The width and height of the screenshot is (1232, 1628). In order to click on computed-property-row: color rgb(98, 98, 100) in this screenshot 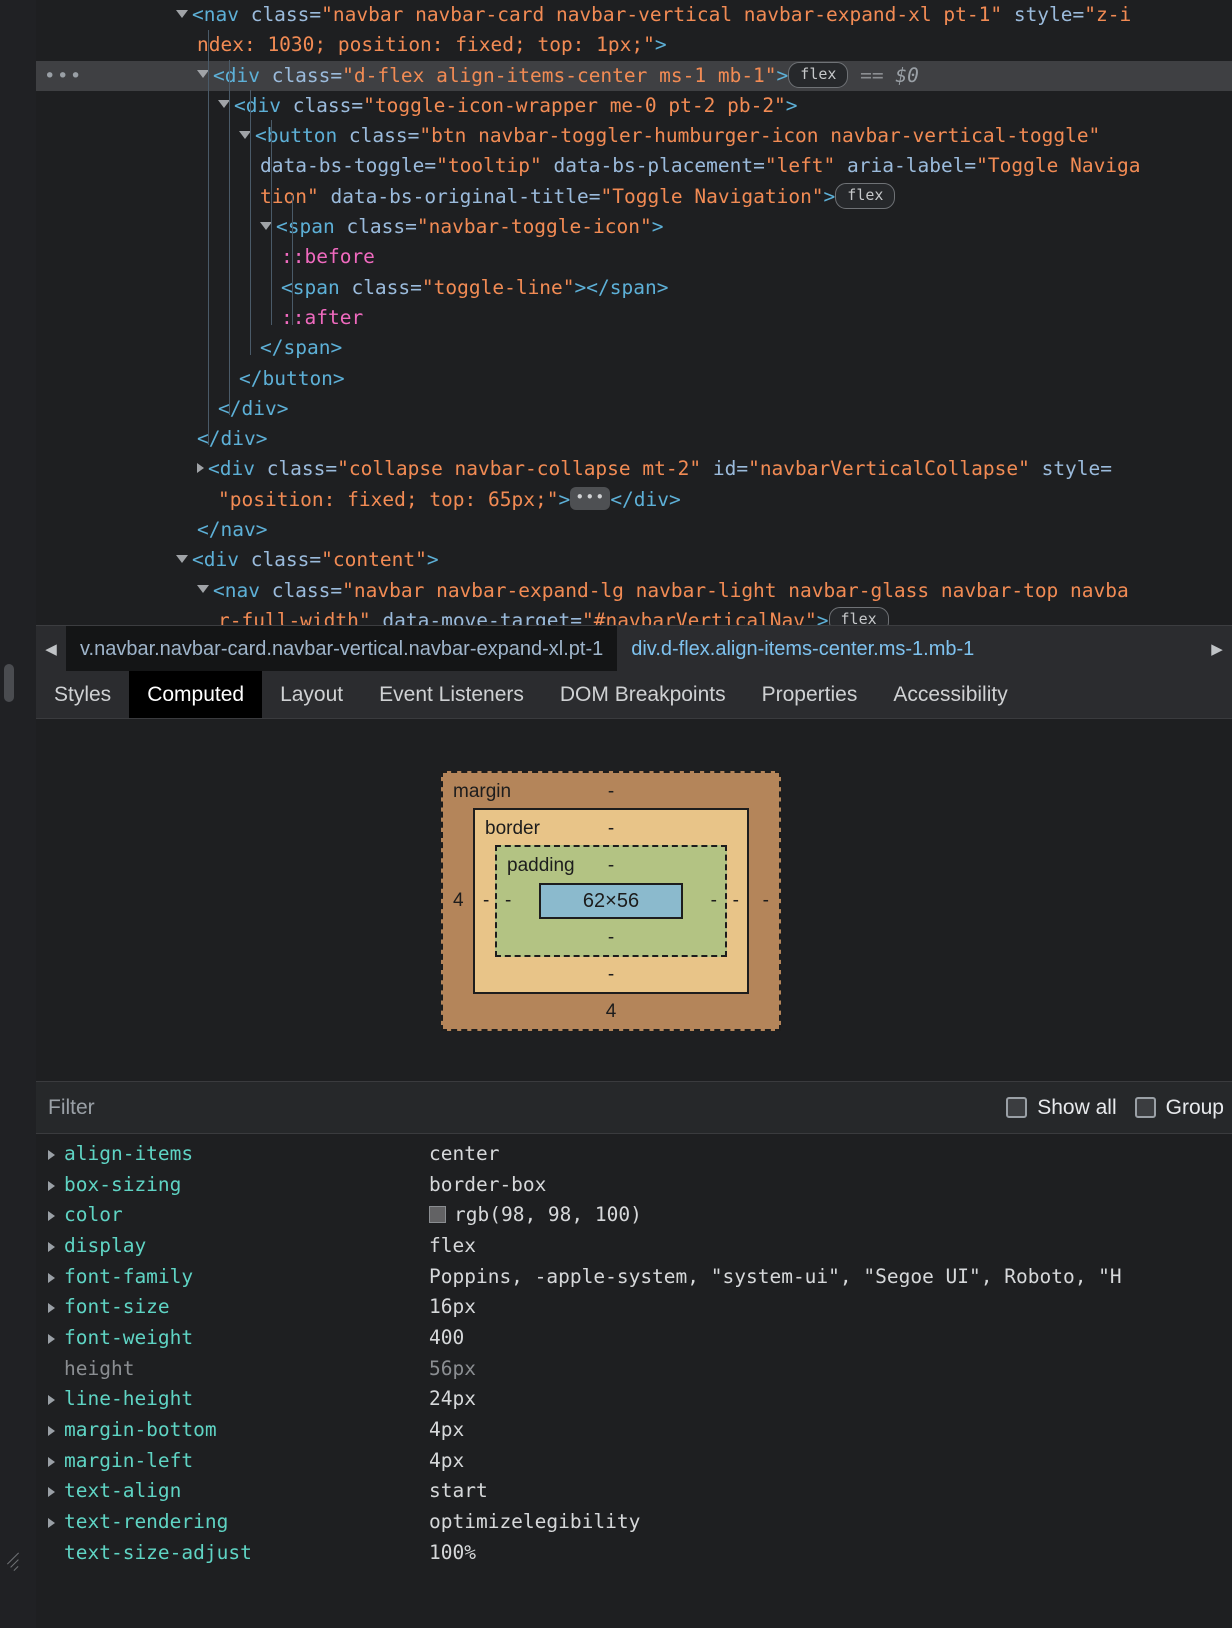, I will do `click(634, 1214)`.